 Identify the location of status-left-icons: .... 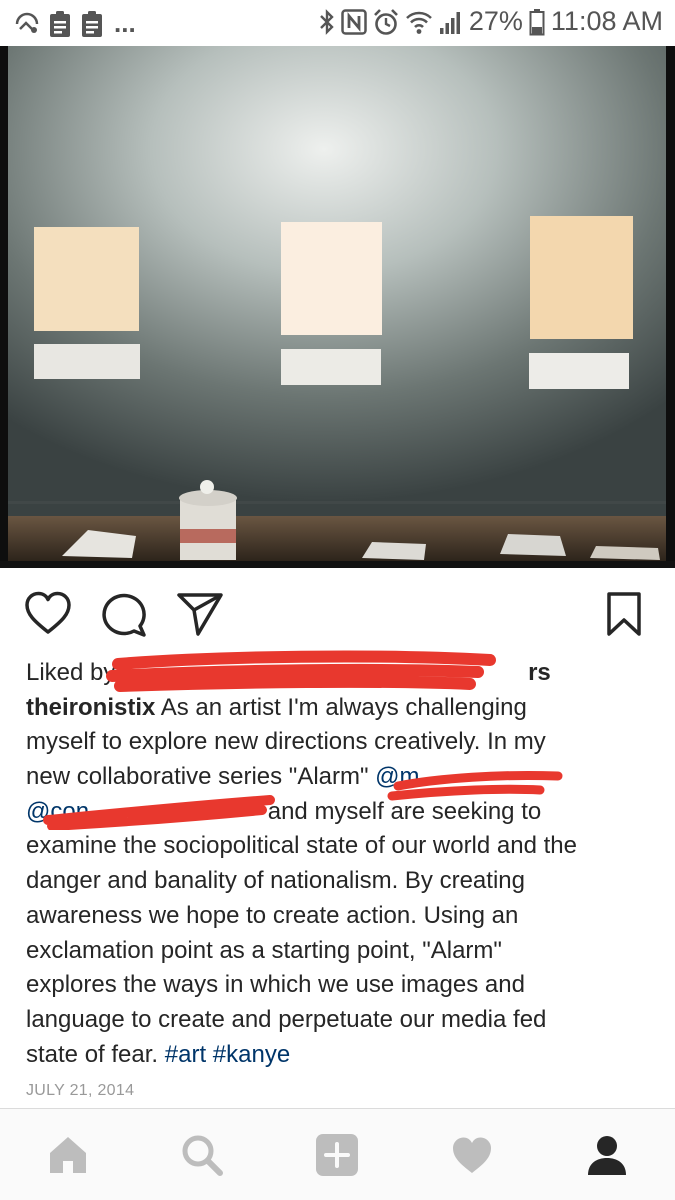
(75, 23).